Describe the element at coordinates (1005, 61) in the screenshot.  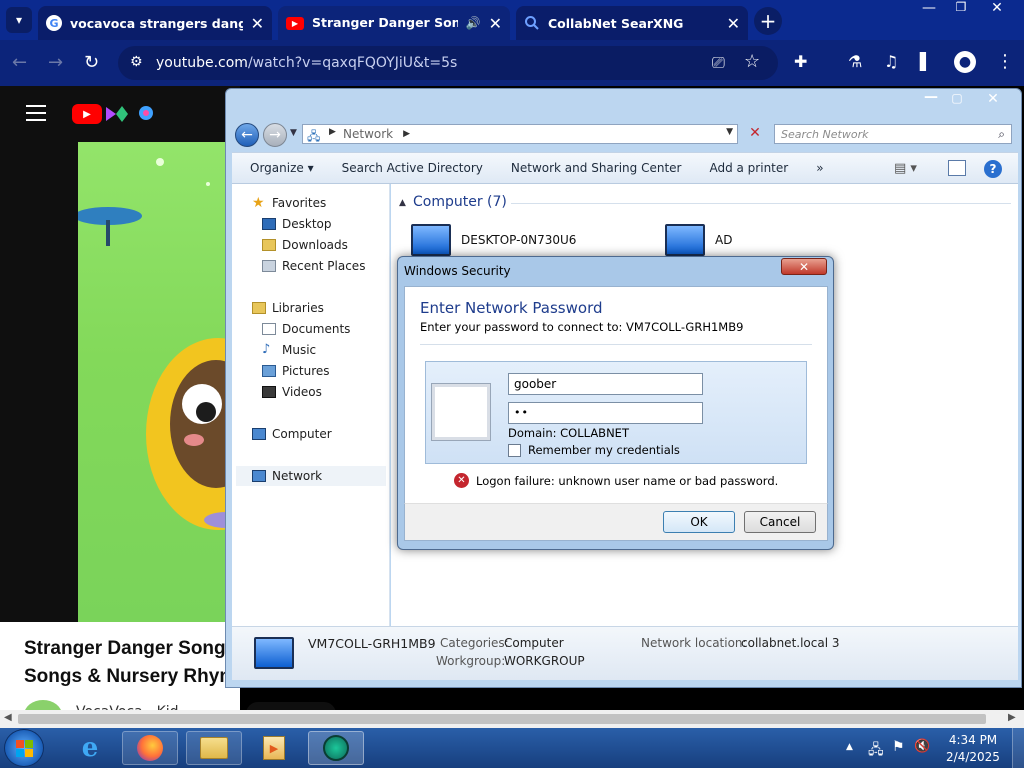
I see `menu-kebab-icon: ⋮` at that location.